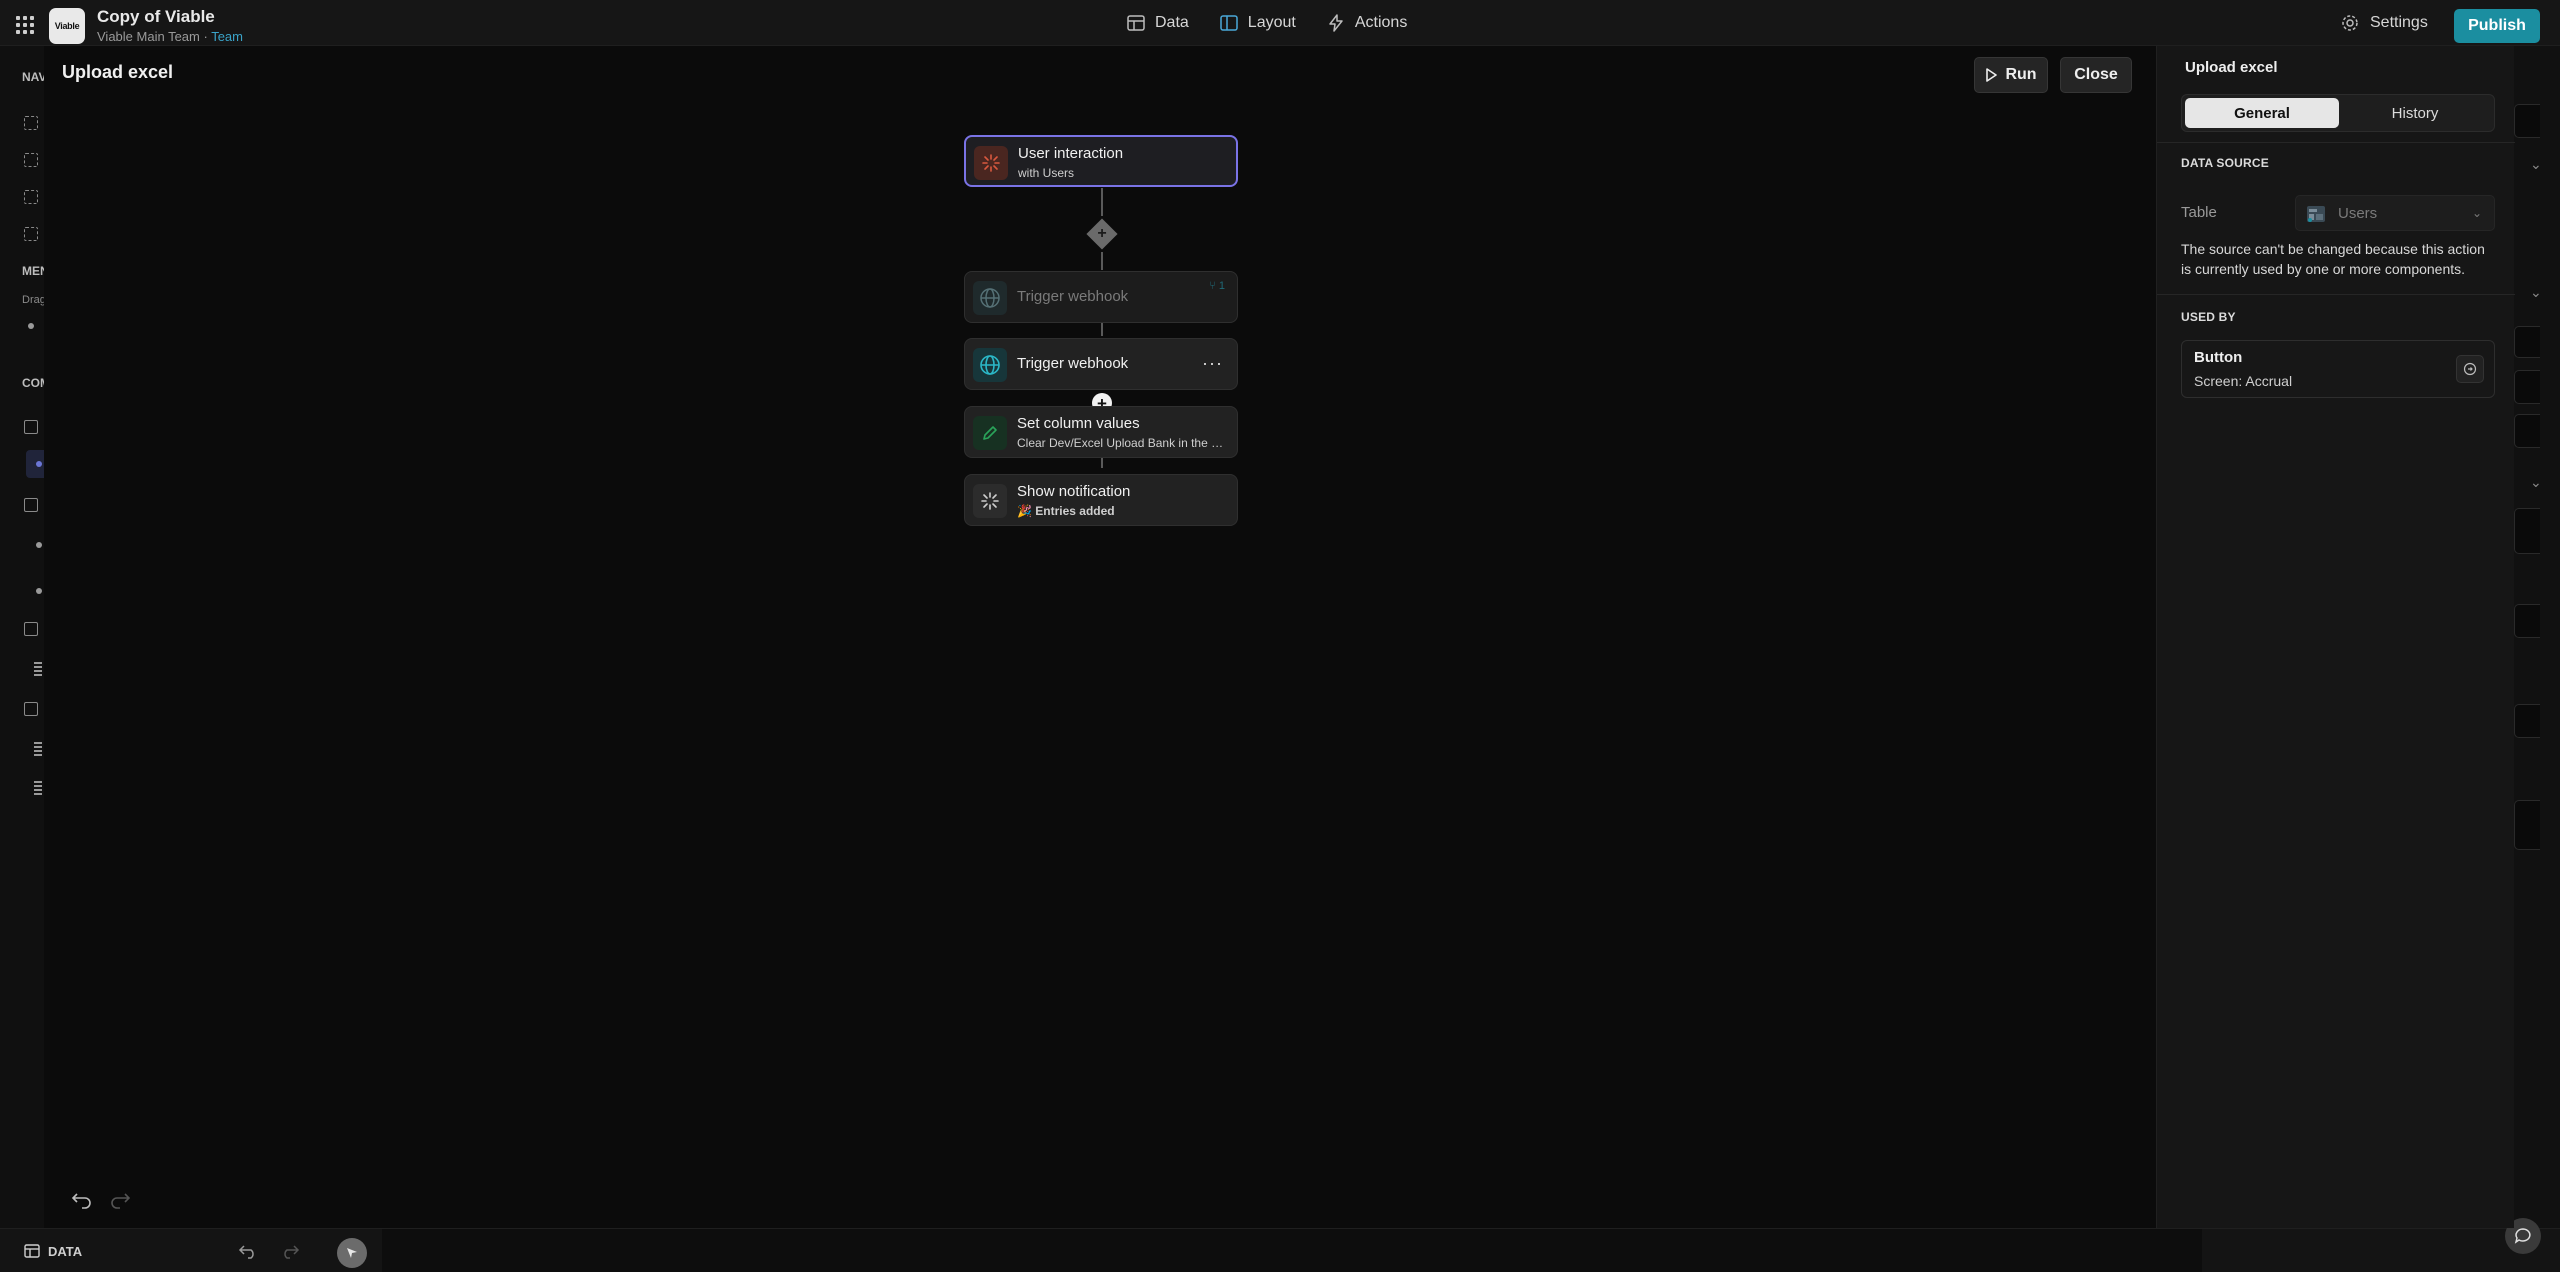 The height and width of the screenshot is (1272, 2560). Describe the element at coordinates (227, 36) in the screenshot. I see `team-badge: Team` at that location.